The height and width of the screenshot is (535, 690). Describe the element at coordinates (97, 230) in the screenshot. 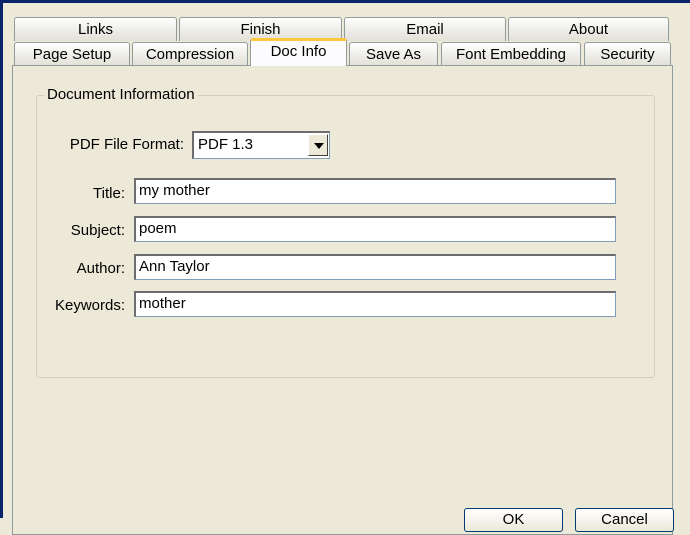

I see `subject-label: Subject:` at that location.